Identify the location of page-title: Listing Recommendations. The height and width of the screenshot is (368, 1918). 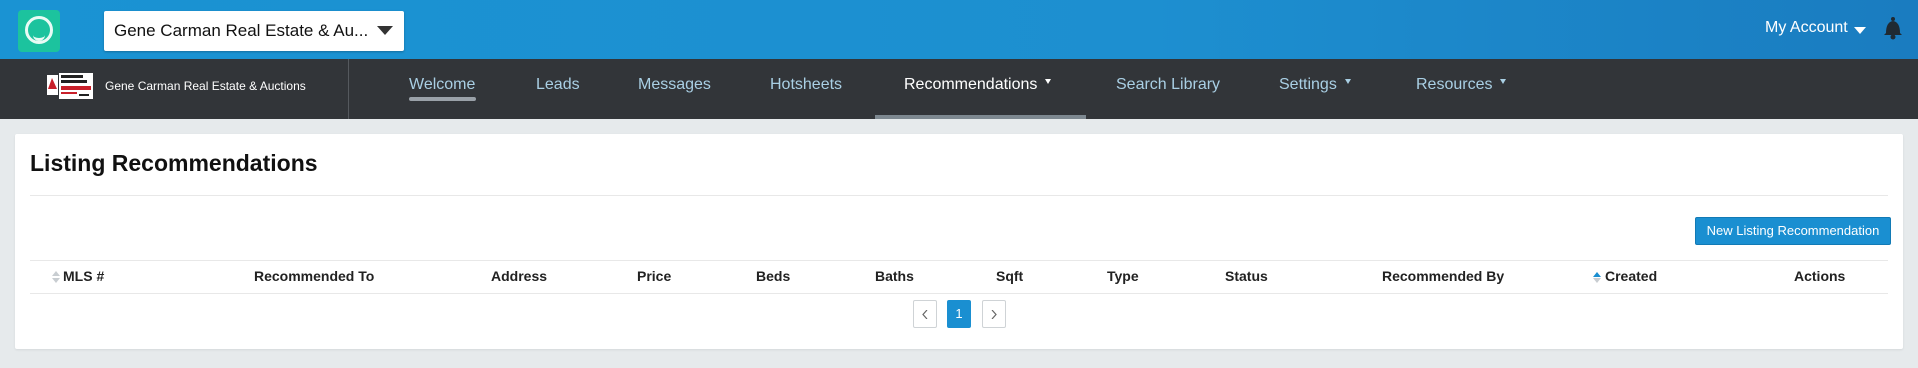
(174, 163).